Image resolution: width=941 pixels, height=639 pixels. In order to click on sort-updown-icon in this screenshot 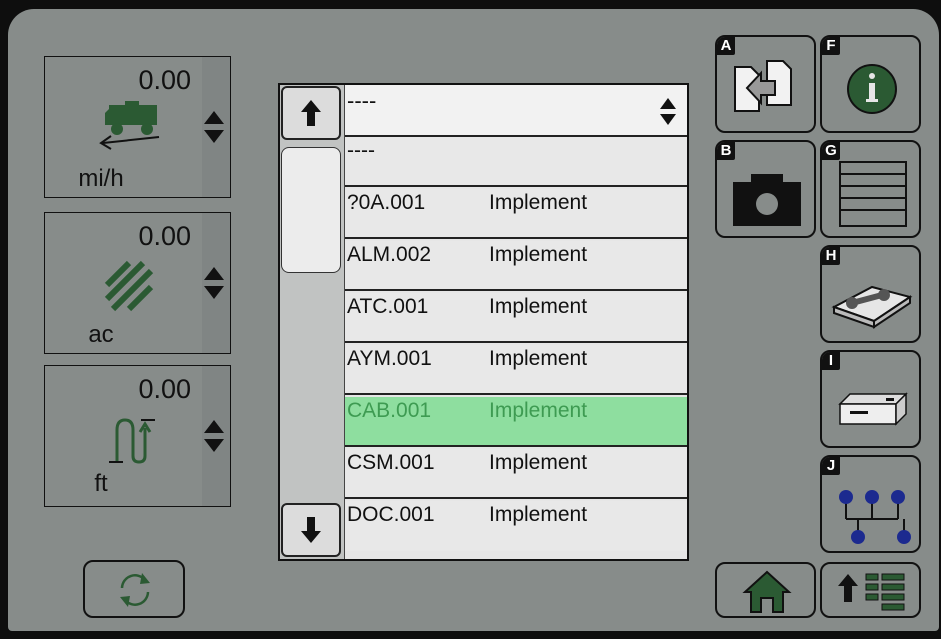, I will do `click(668, 111)`.